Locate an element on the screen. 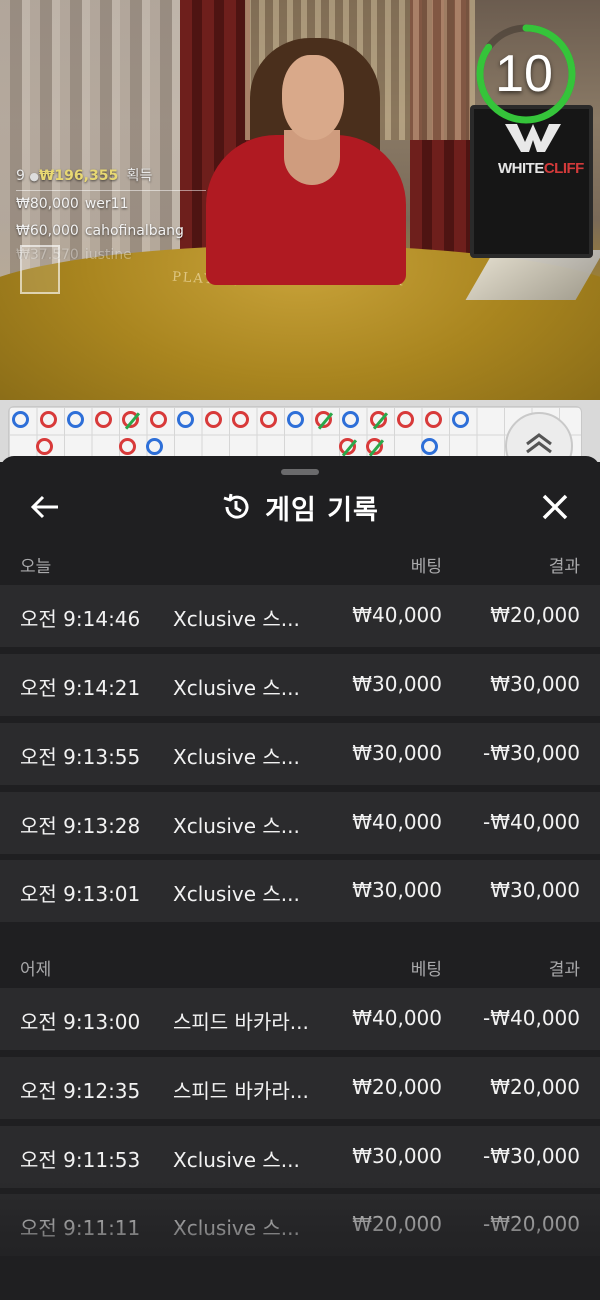 Image resolution: width=600 pixels, height=1300 pixels. row-time: 오전 9:13:01 is located at coordinates (80, 894).